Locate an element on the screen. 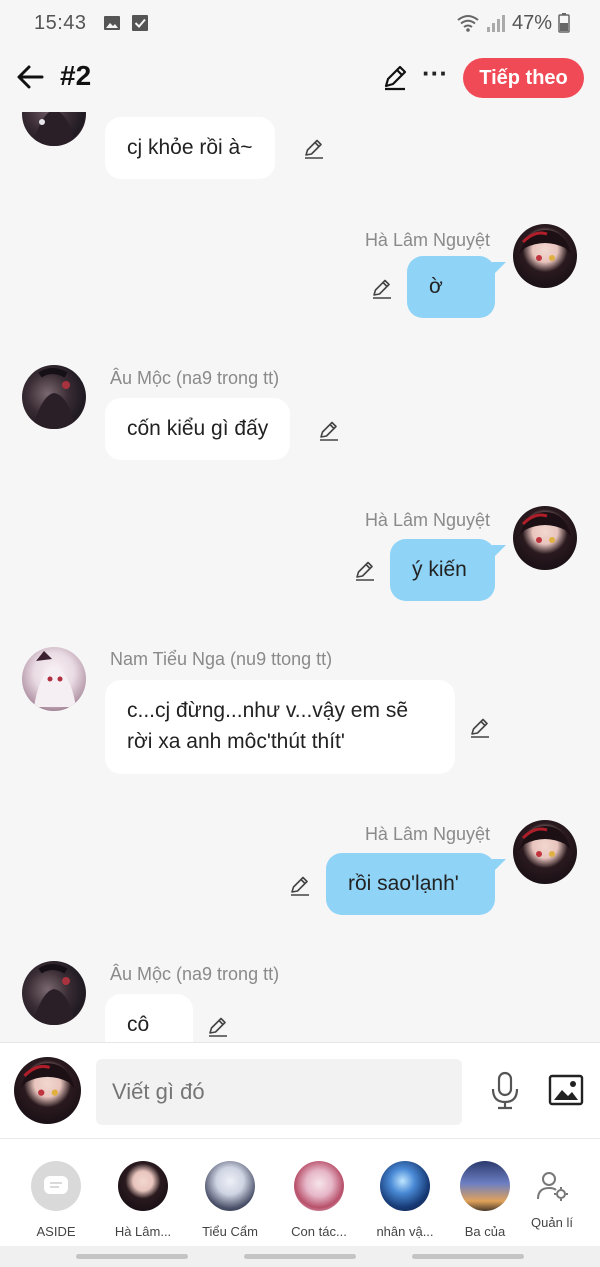 The image size is (600, 1267). aside-icon is located at coordinates (56, 1186).